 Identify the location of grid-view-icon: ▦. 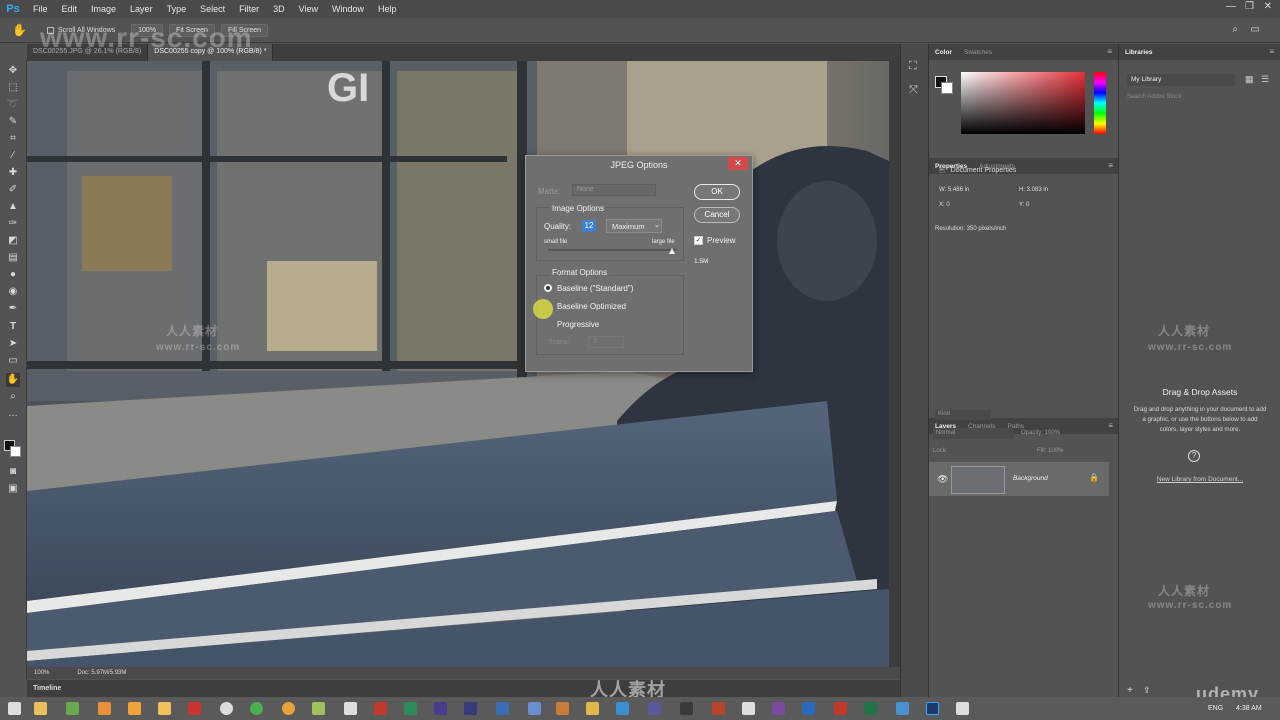
(1249, 79).